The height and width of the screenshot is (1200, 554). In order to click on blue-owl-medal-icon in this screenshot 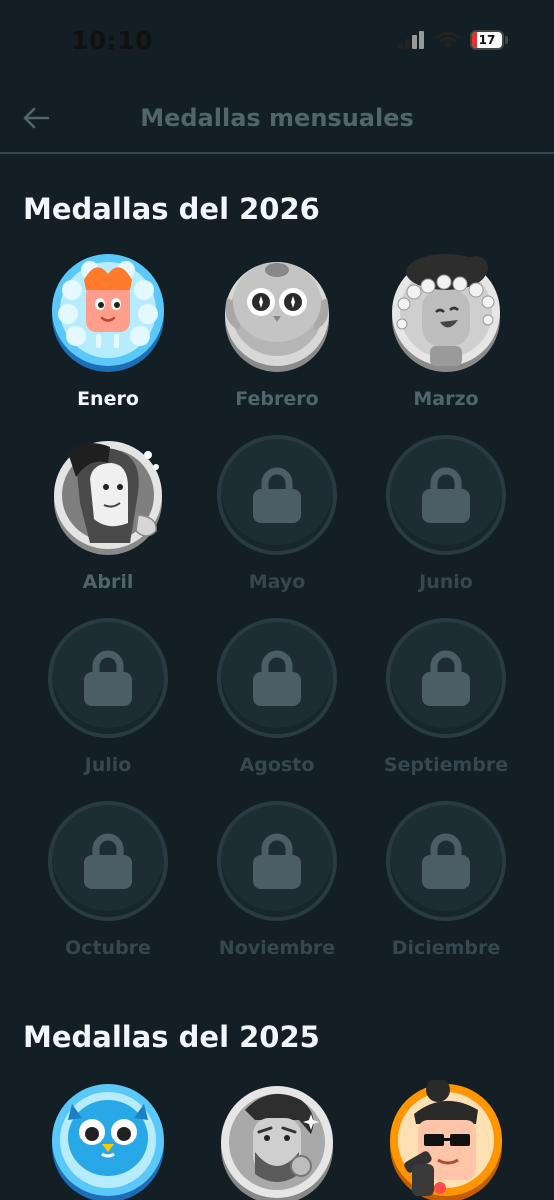, I will do `click(108, 1140)`.